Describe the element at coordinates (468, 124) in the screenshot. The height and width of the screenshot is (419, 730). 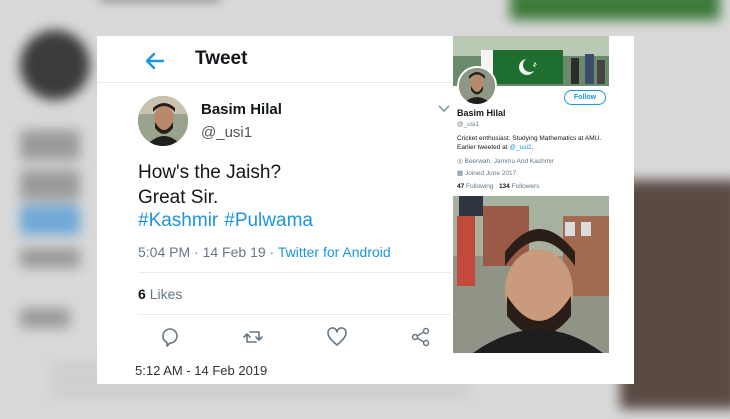
I see `profile-handle: @_usi1` at that location.